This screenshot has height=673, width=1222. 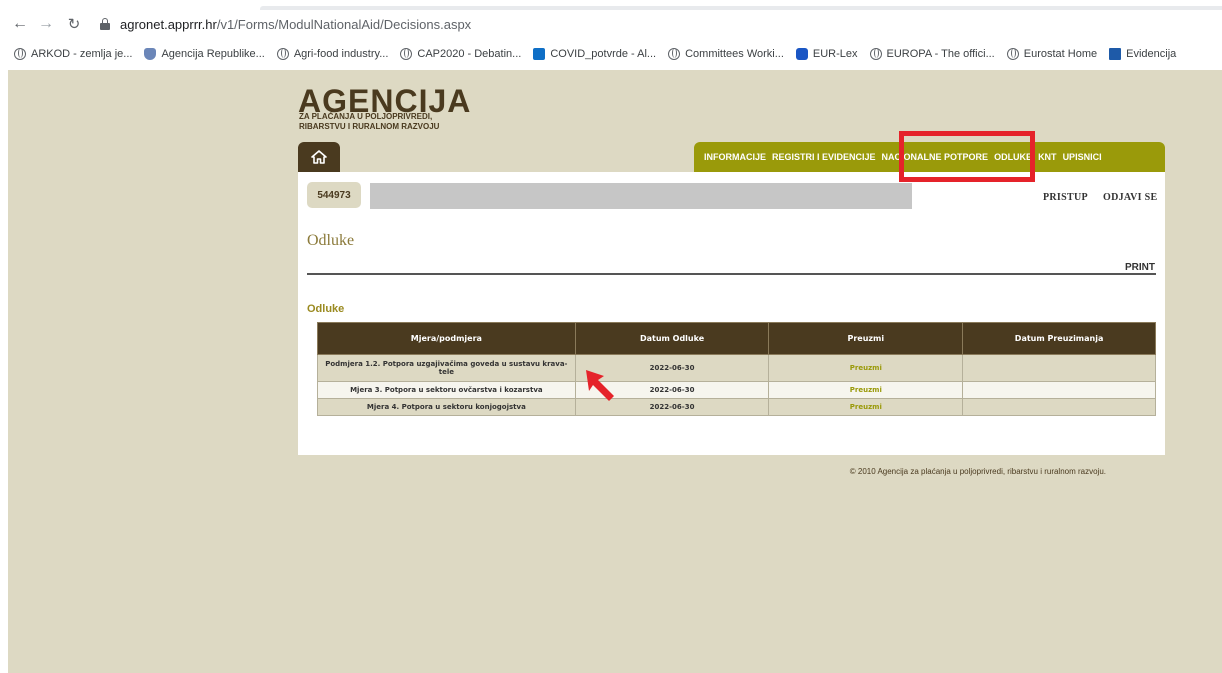 I want to click on logout-link: ODJAVI SE, so click(x=1130, y=197).